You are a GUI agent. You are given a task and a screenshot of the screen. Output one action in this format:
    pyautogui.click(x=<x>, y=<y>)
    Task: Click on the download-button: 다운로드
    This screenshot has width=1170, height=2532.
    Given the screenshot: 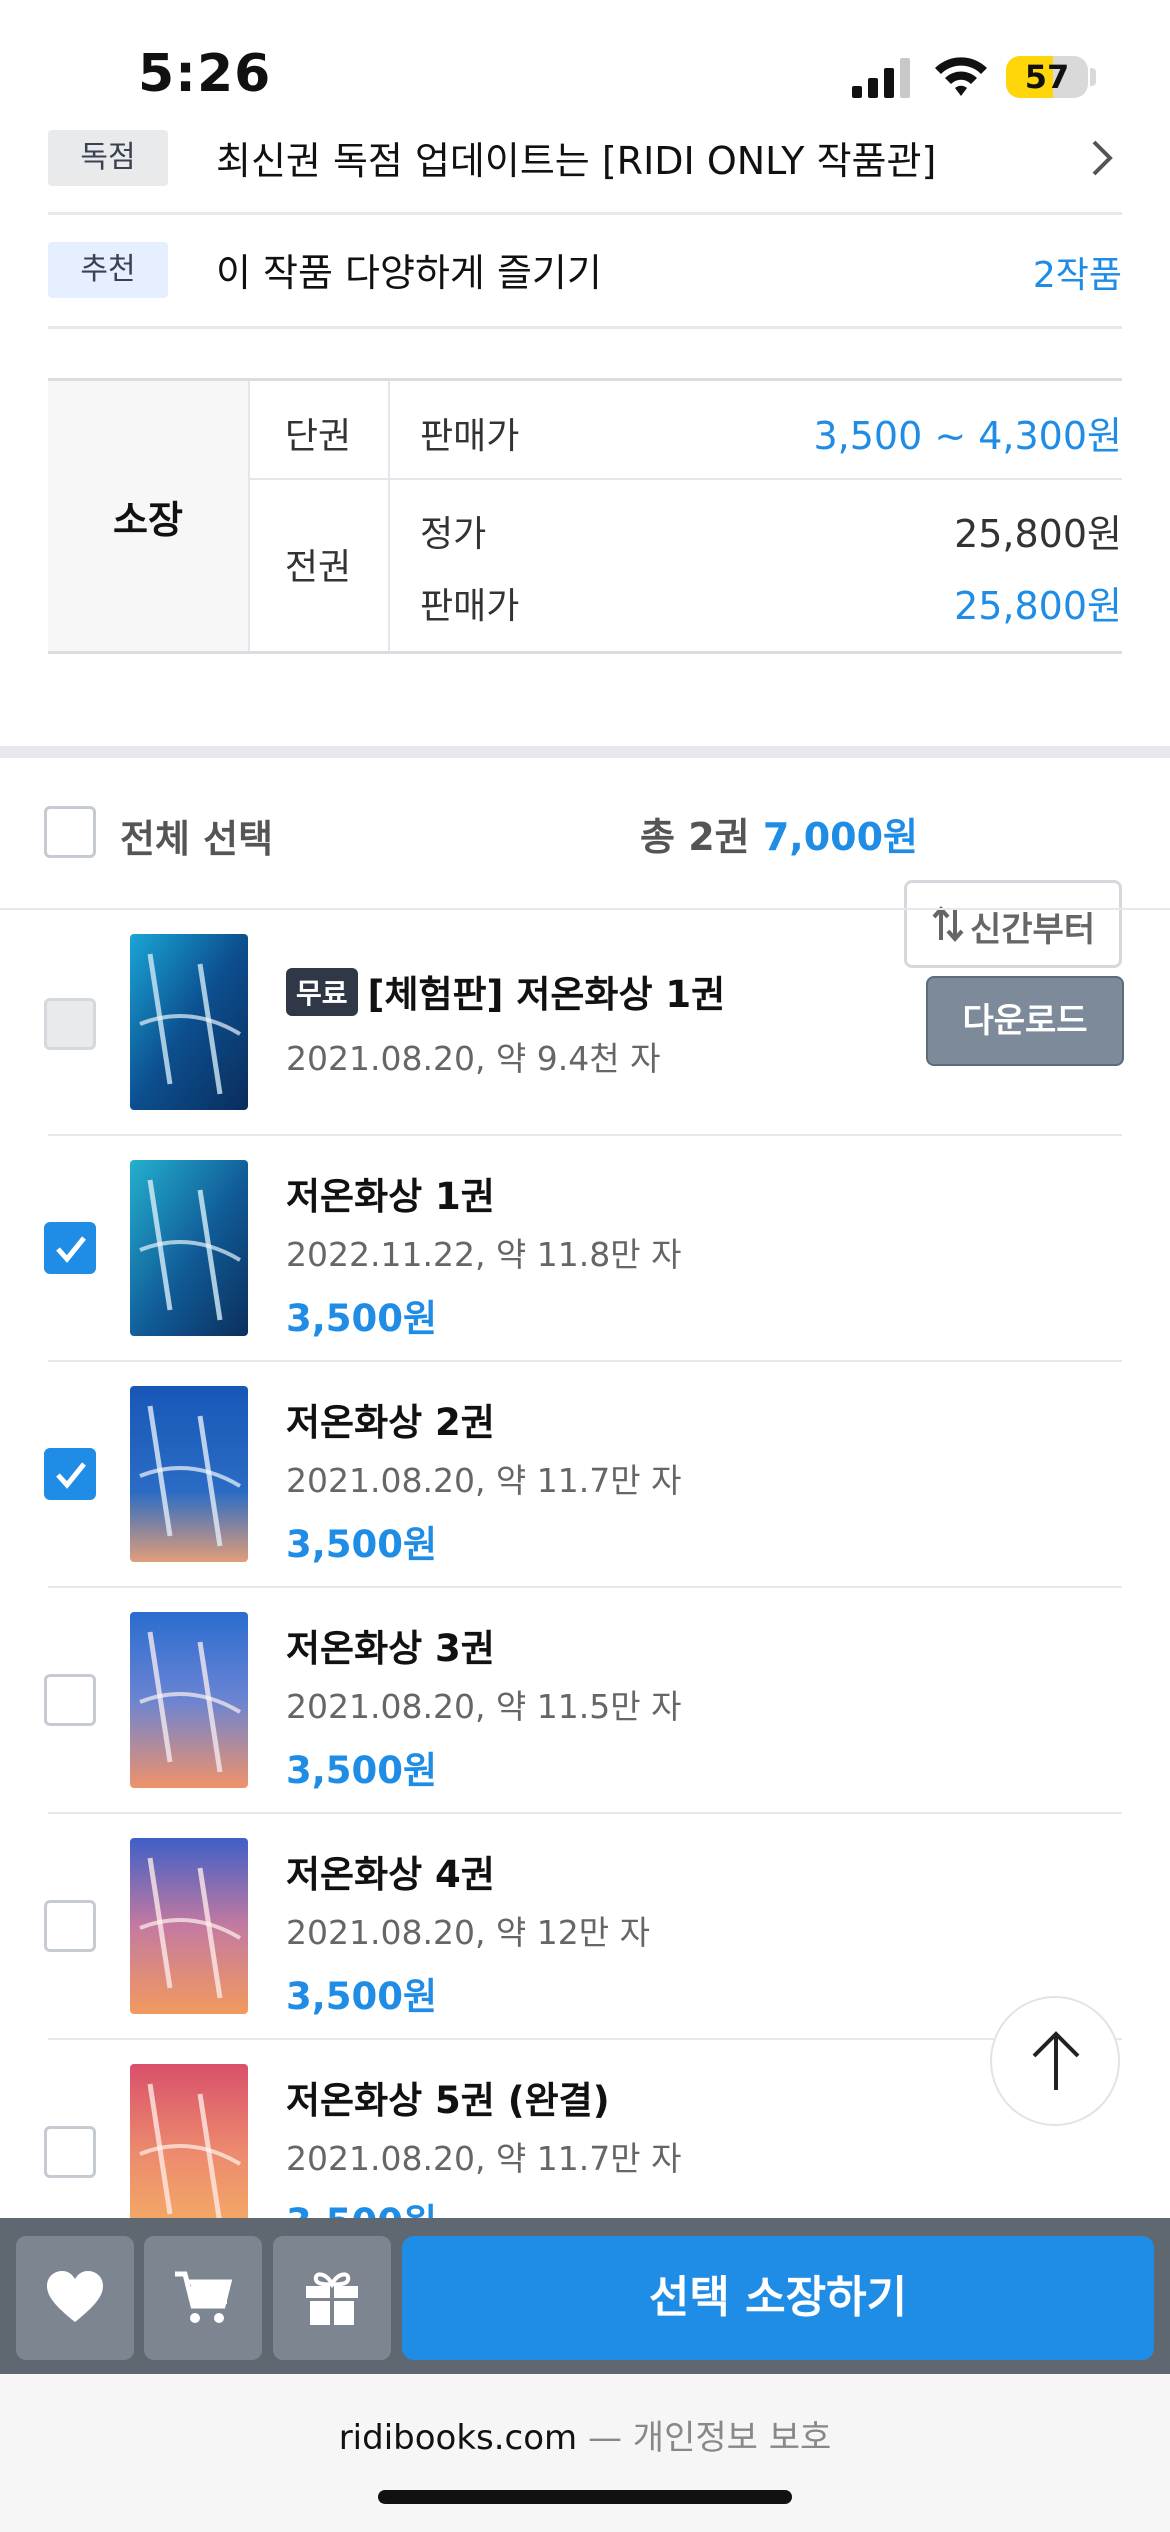 What is the action you would take?
    pyautogui.click(x=1025, y=1021)
    